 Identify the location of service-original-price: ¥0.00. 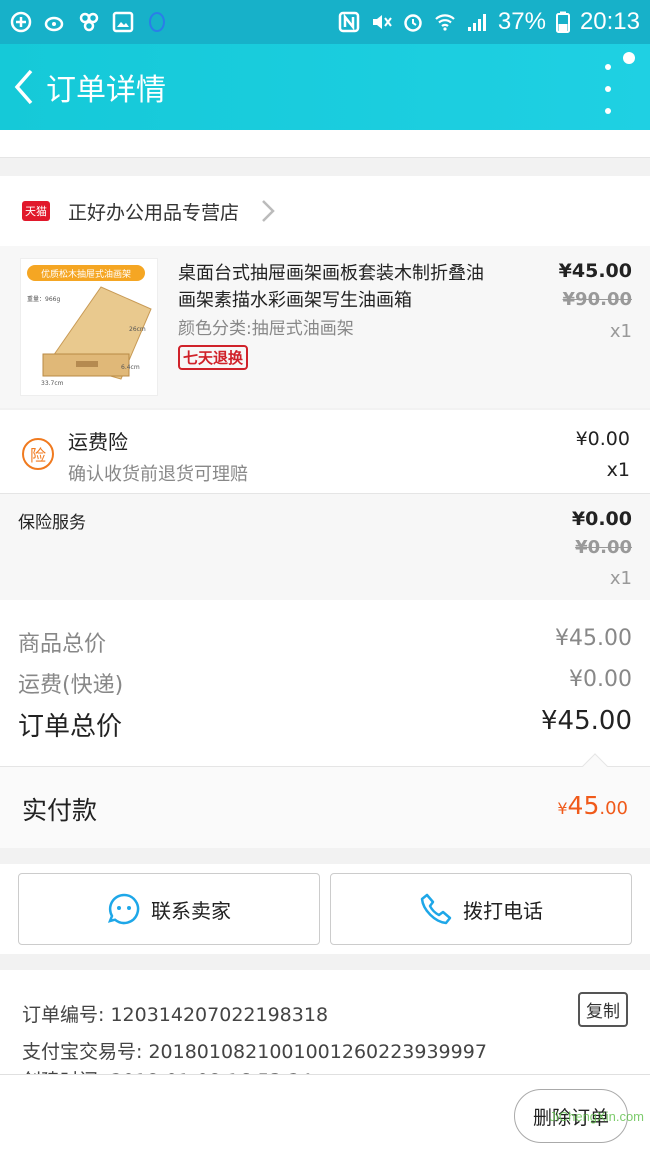
(603, 547).